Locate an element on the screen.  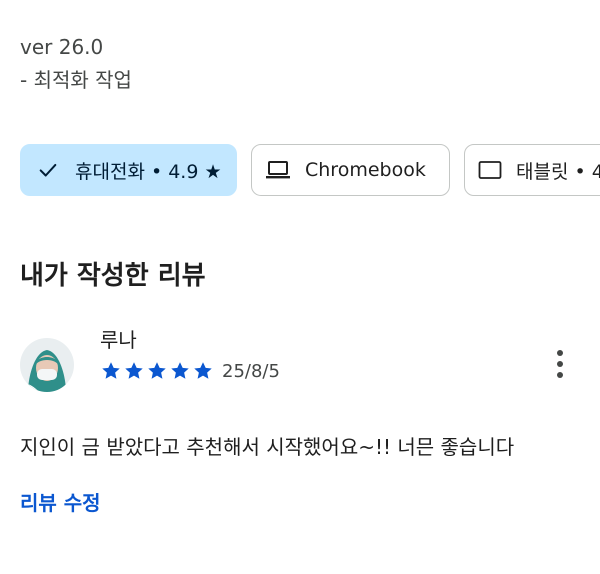
more-options-button is located at coordinates (560, 364).